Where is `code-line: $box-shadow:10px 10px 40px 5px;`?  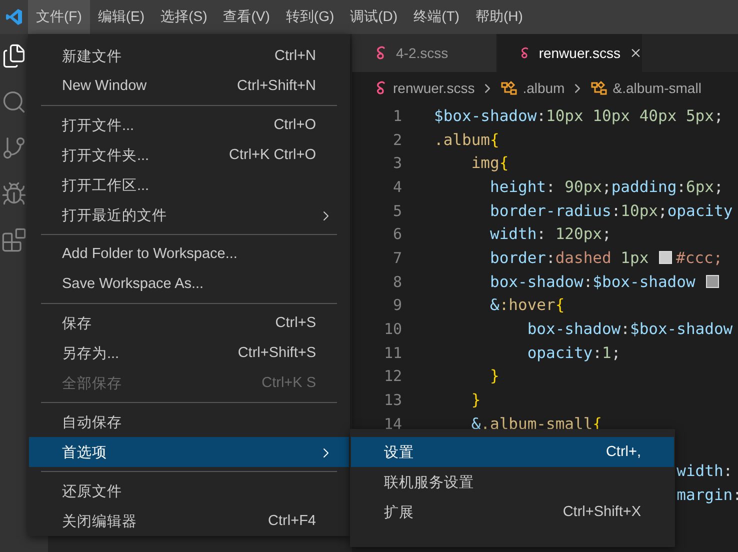
code-line: $box-shadow:10px 10px 40px 5px; is located at coordinates (579, 115).